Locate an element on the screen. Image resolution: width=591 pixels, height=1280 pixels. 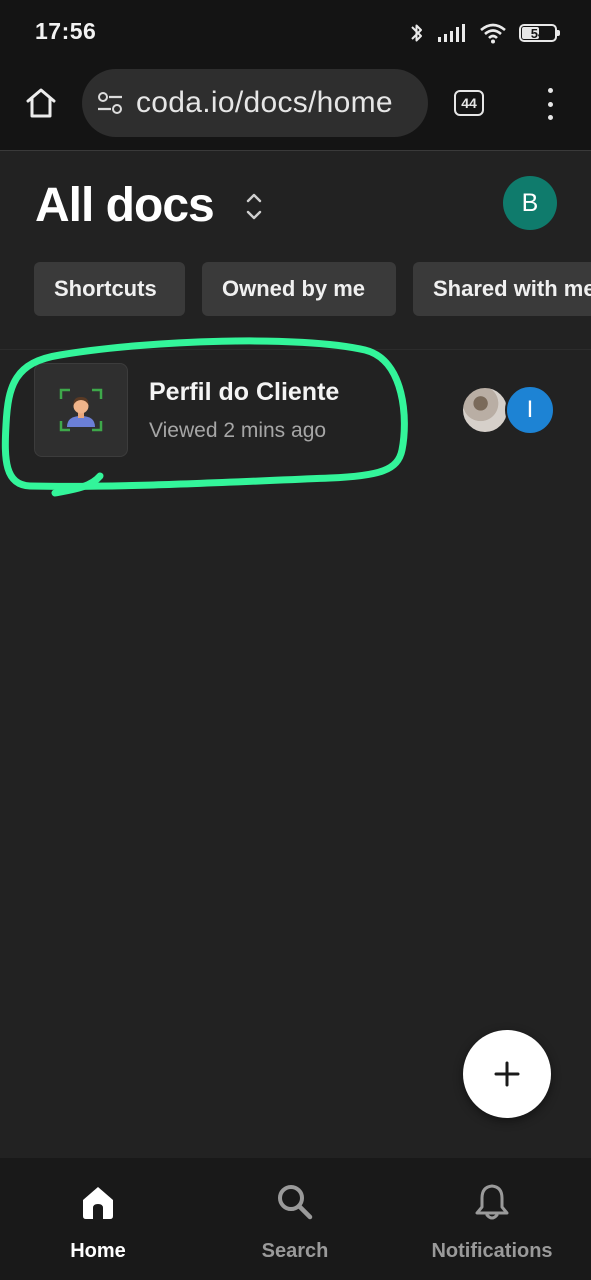
collaborator-avatar-photo is located at coordinates (485, 410).